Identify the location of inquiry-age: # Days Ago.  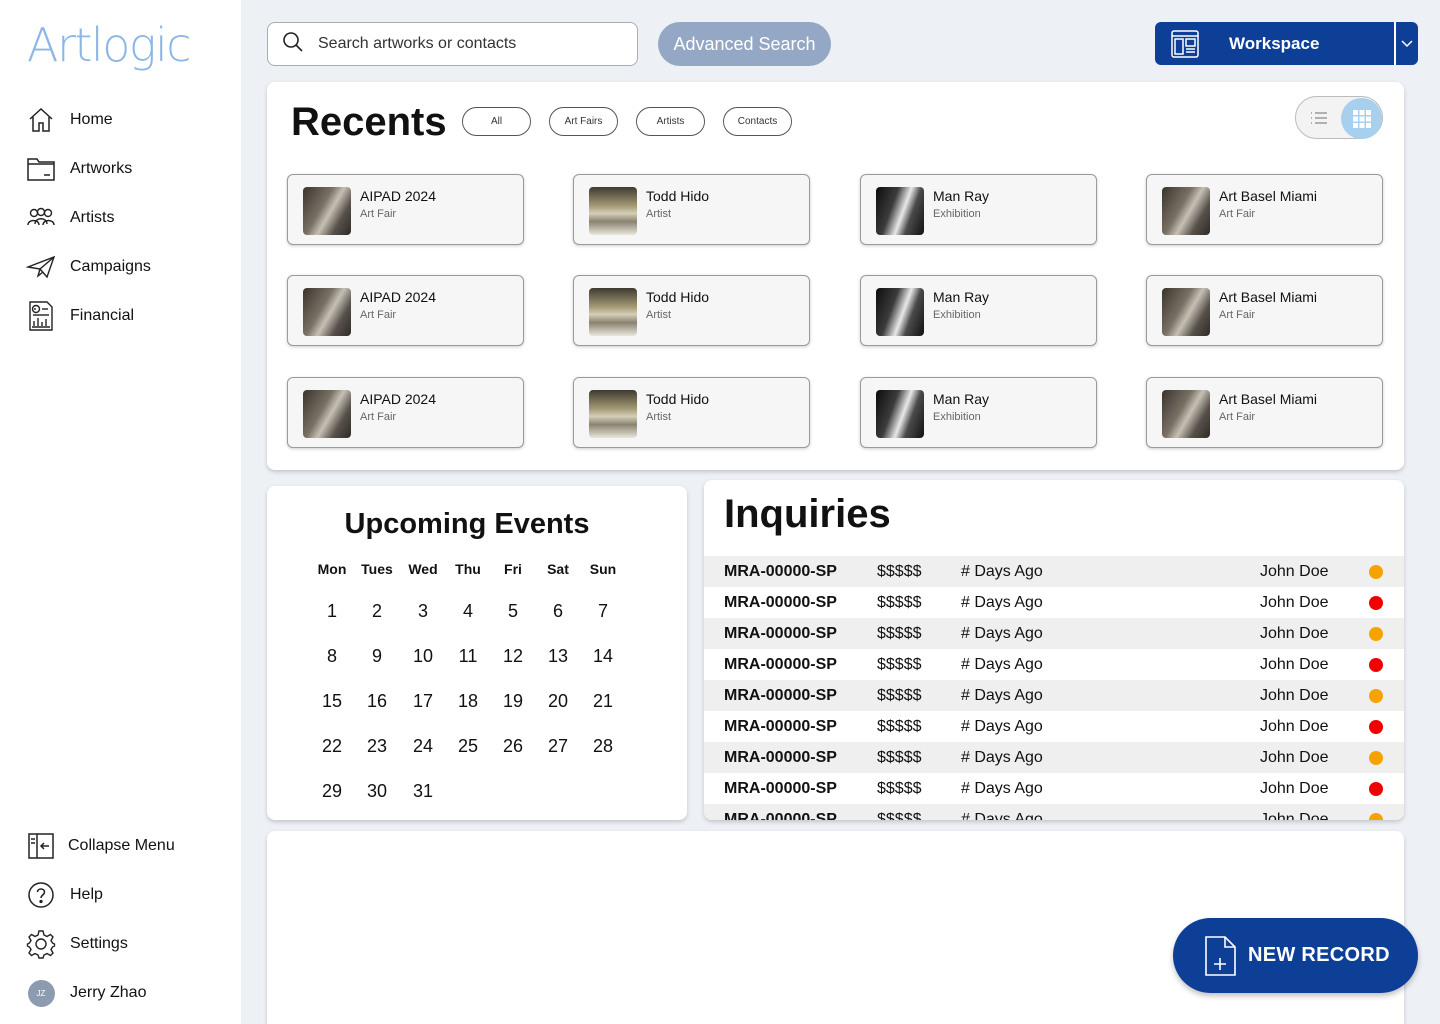
(1002, 726).